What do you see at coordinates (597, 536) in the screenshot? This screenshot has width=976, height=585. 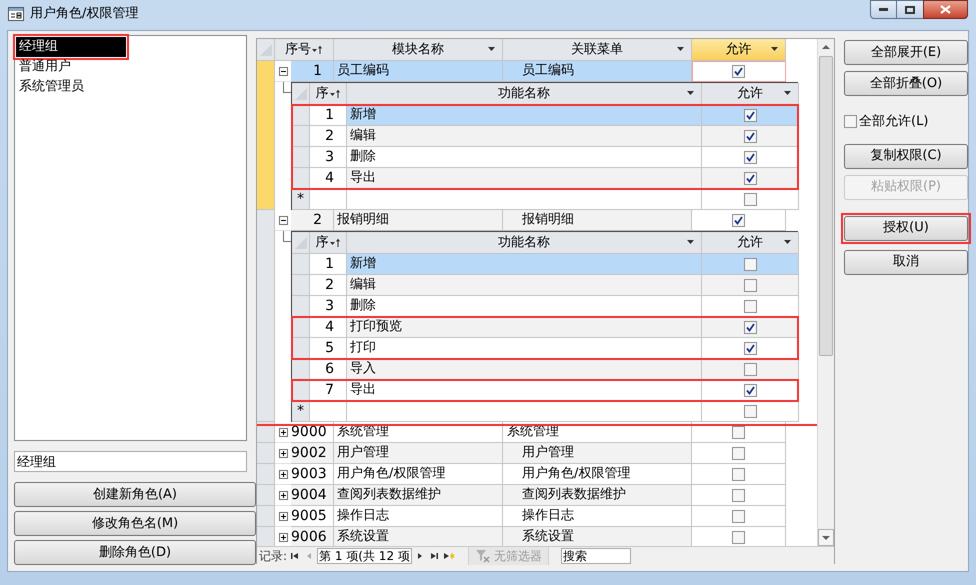 I see `table-cell: 系统设置` at bounding box center [597, 536].